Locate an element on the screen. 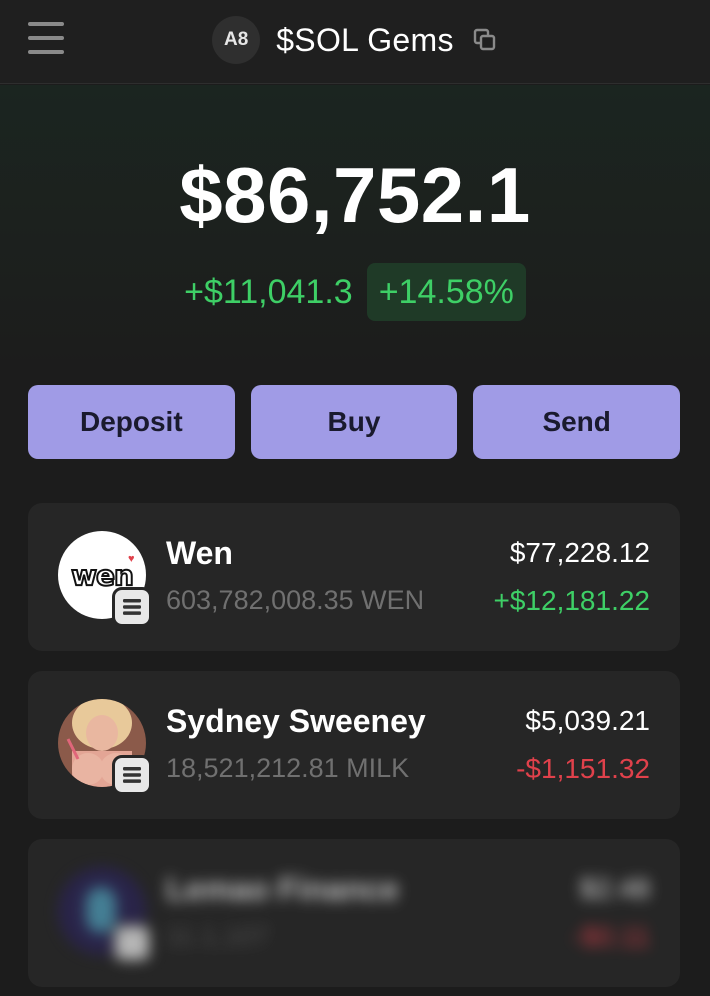 The width and height of the screenshot is (710, 996). token-amount: 603,782,008.35 WEN is located at coordinates (295, 600).